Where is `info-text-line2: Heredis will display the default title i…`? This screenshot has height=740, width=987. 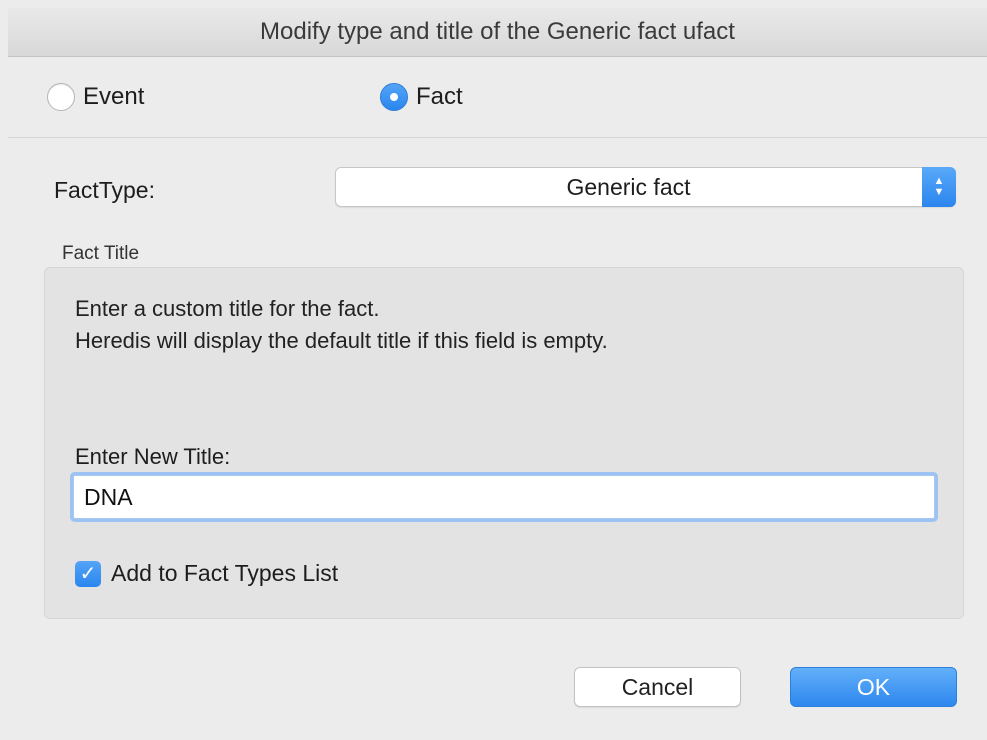 info-text-line2: Heredis will display the default title i… is located at coordinates (341, 340).